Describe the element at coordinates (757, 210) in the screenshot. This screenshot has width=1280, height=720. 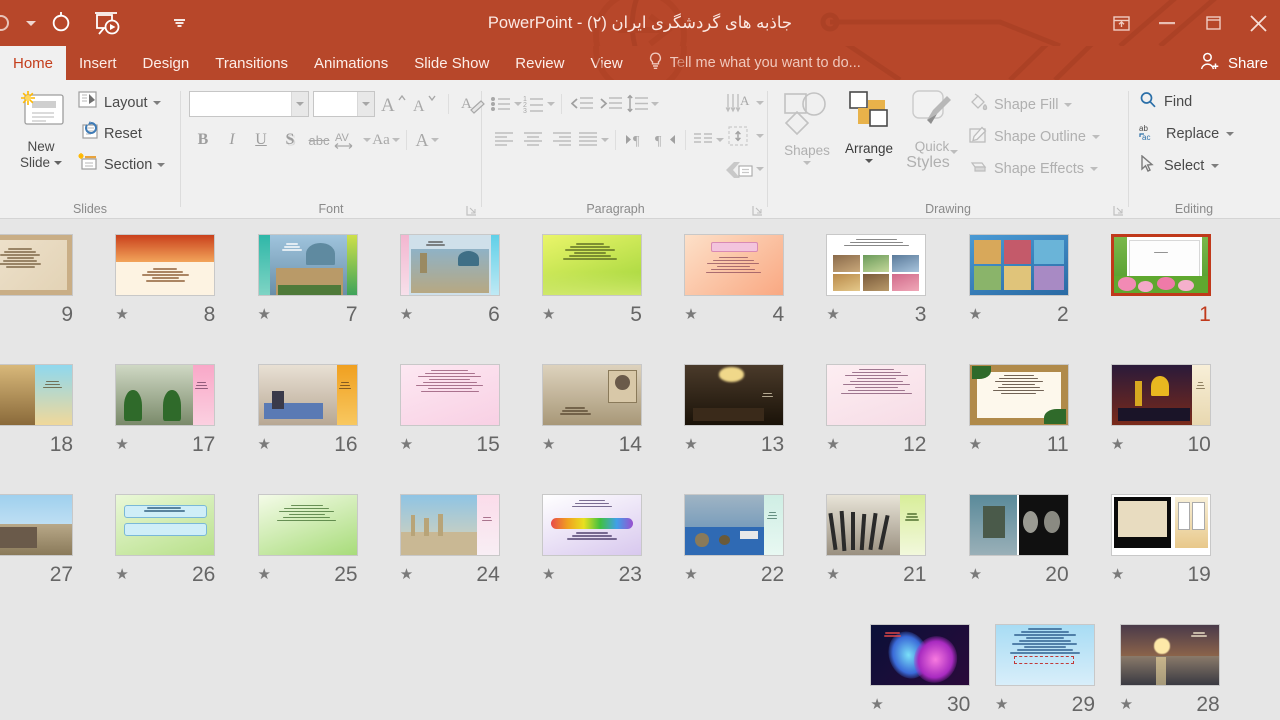
I see `paragraph-dialog-launcher` at that location.